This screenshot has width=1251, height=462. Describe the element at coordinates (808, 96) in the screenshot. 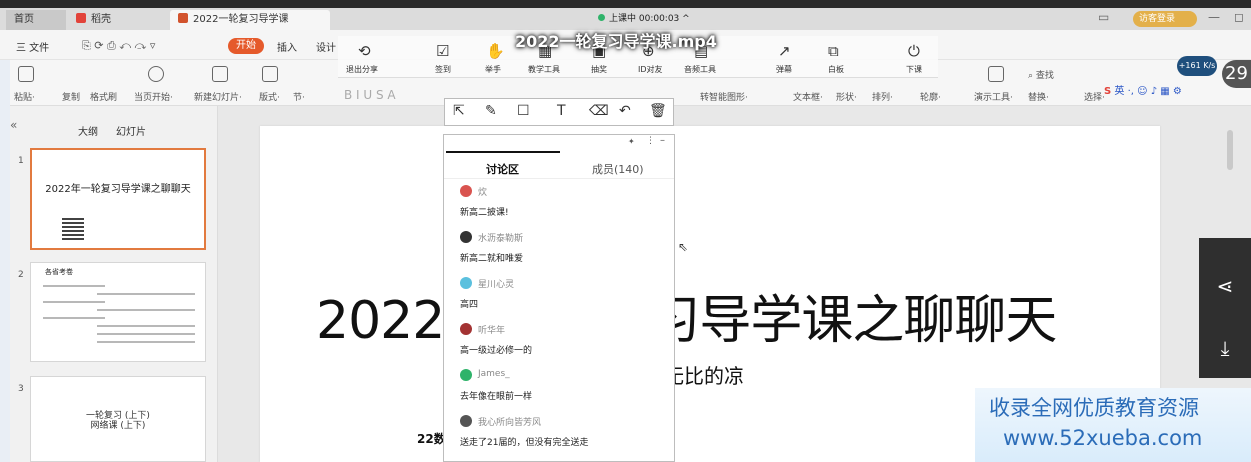

I see `textbox-button: 文本框·` at that location.